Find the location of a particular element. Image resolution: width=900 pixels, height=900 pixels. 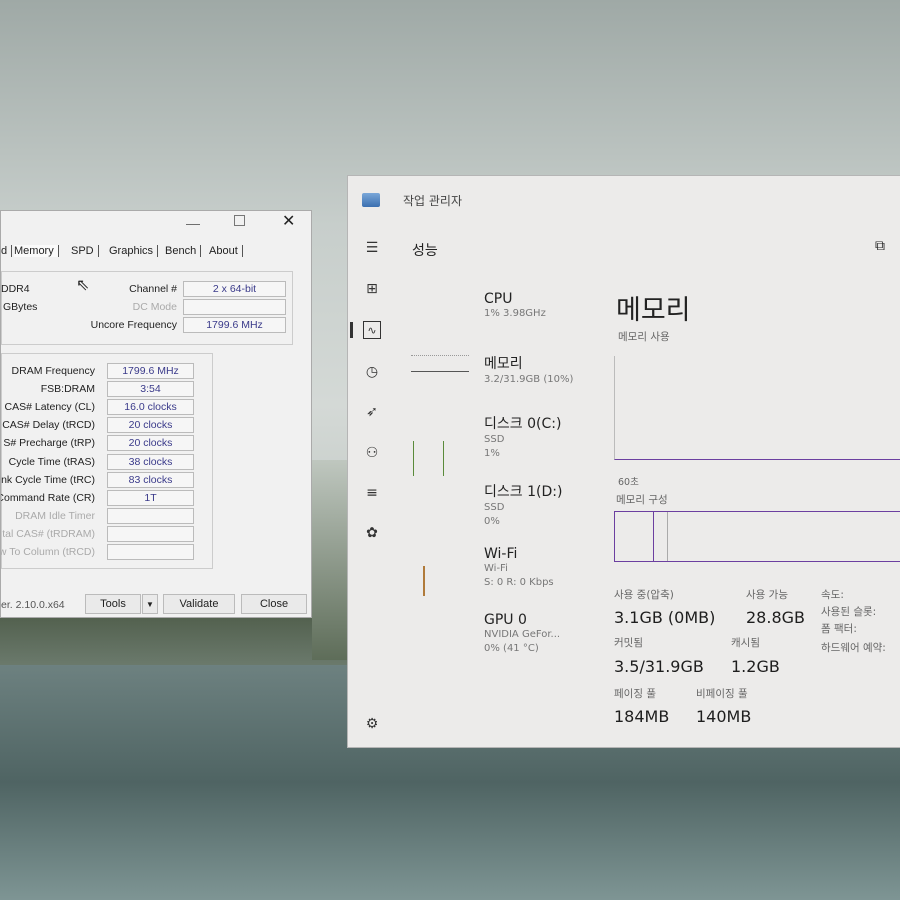

available-value: 28.8GB is located at coordinates (775, 617).